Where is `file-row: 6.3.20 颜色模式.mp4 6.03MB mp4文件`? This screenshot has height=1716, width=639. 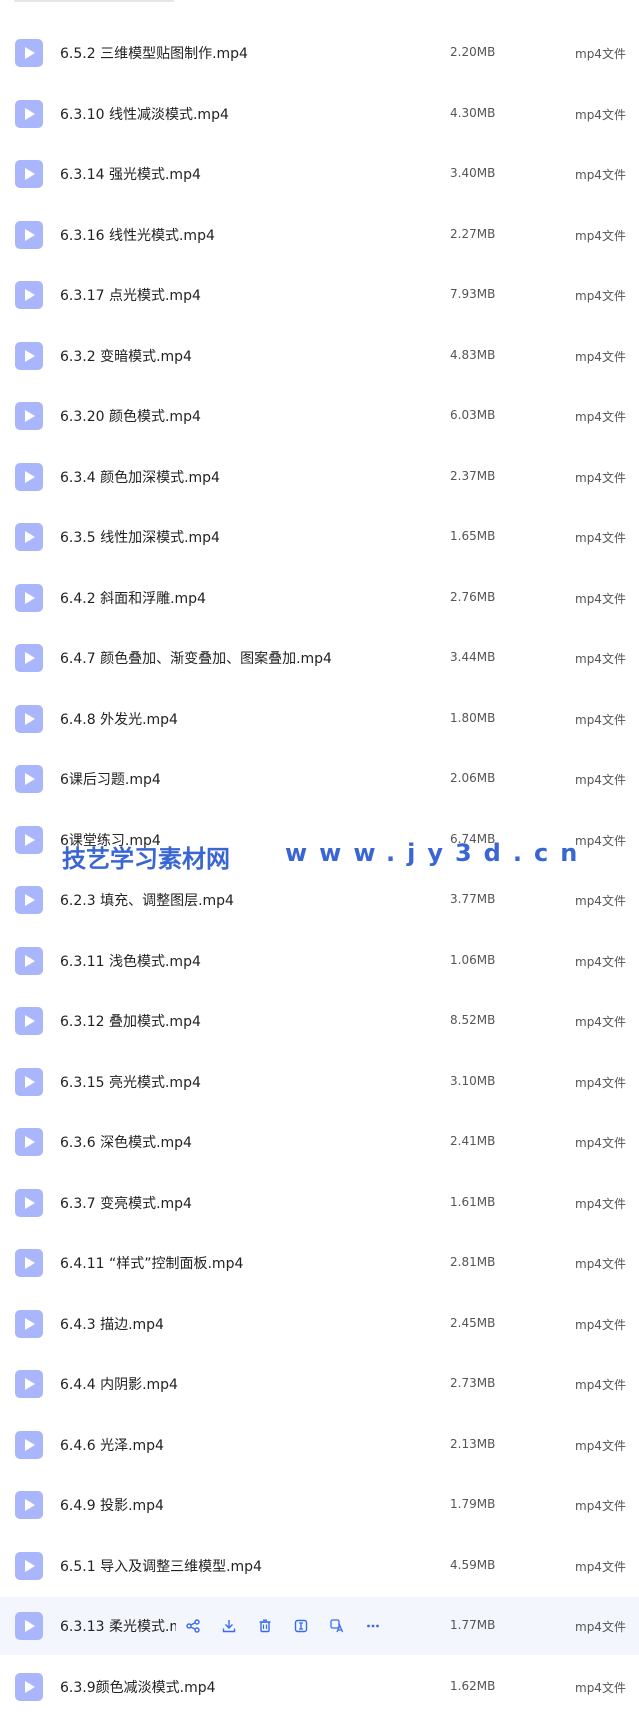 file-row: 6.3.20 颜色模式.mp4 6.03MB mp4文件 is located at coordinates (319, 416).